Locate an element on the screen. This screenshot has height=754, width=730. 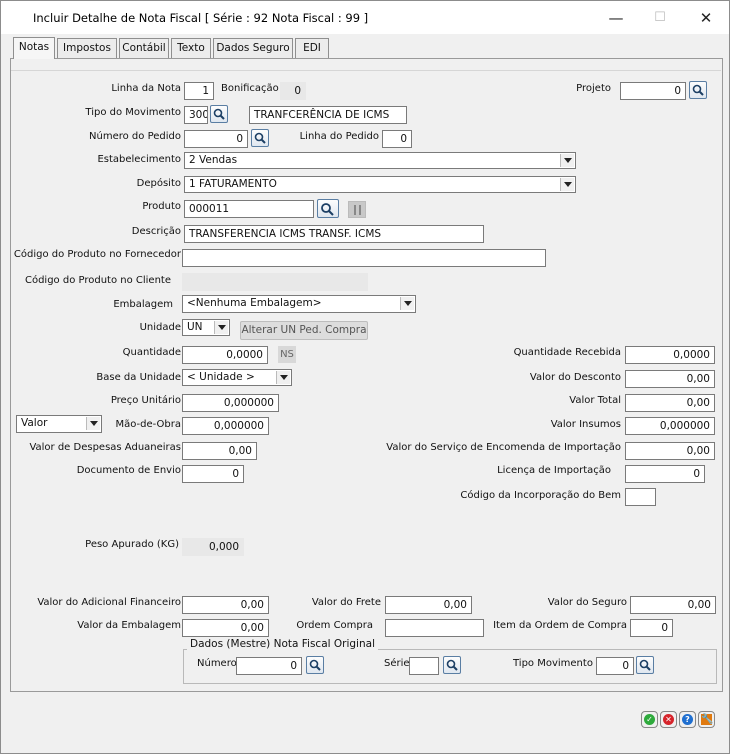
nf-tipo-movimento-search-icon is located at coordinates (645, 665).